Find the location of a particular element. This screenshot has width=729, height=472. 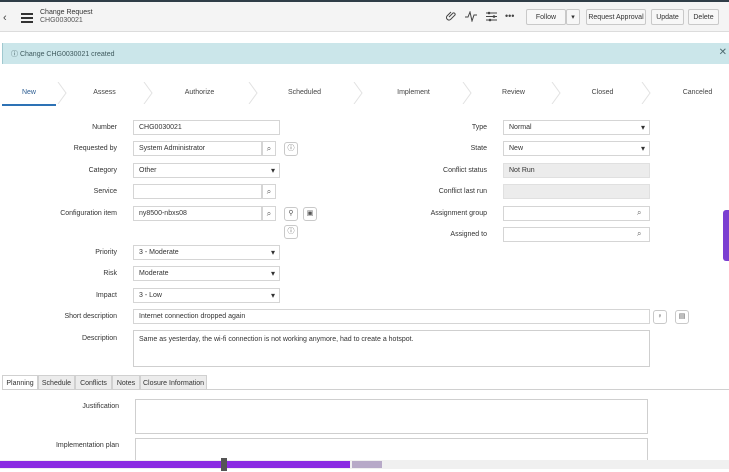

tab-divider is located at coordinates (365, 389).